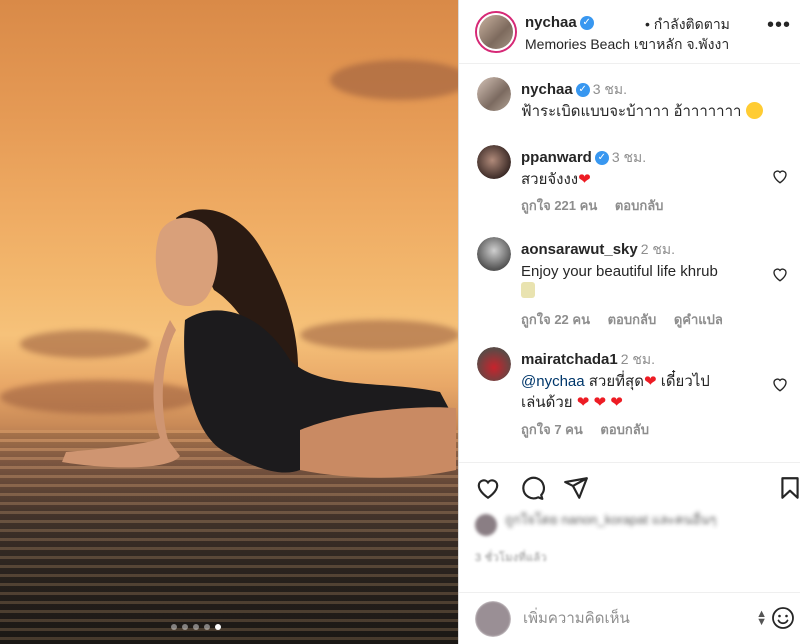  What do you see at coordinates (559, 205) in the screenshot?
I see `comment-likes: ถูกใจ 221 คน` at bounding box center [559, 205].